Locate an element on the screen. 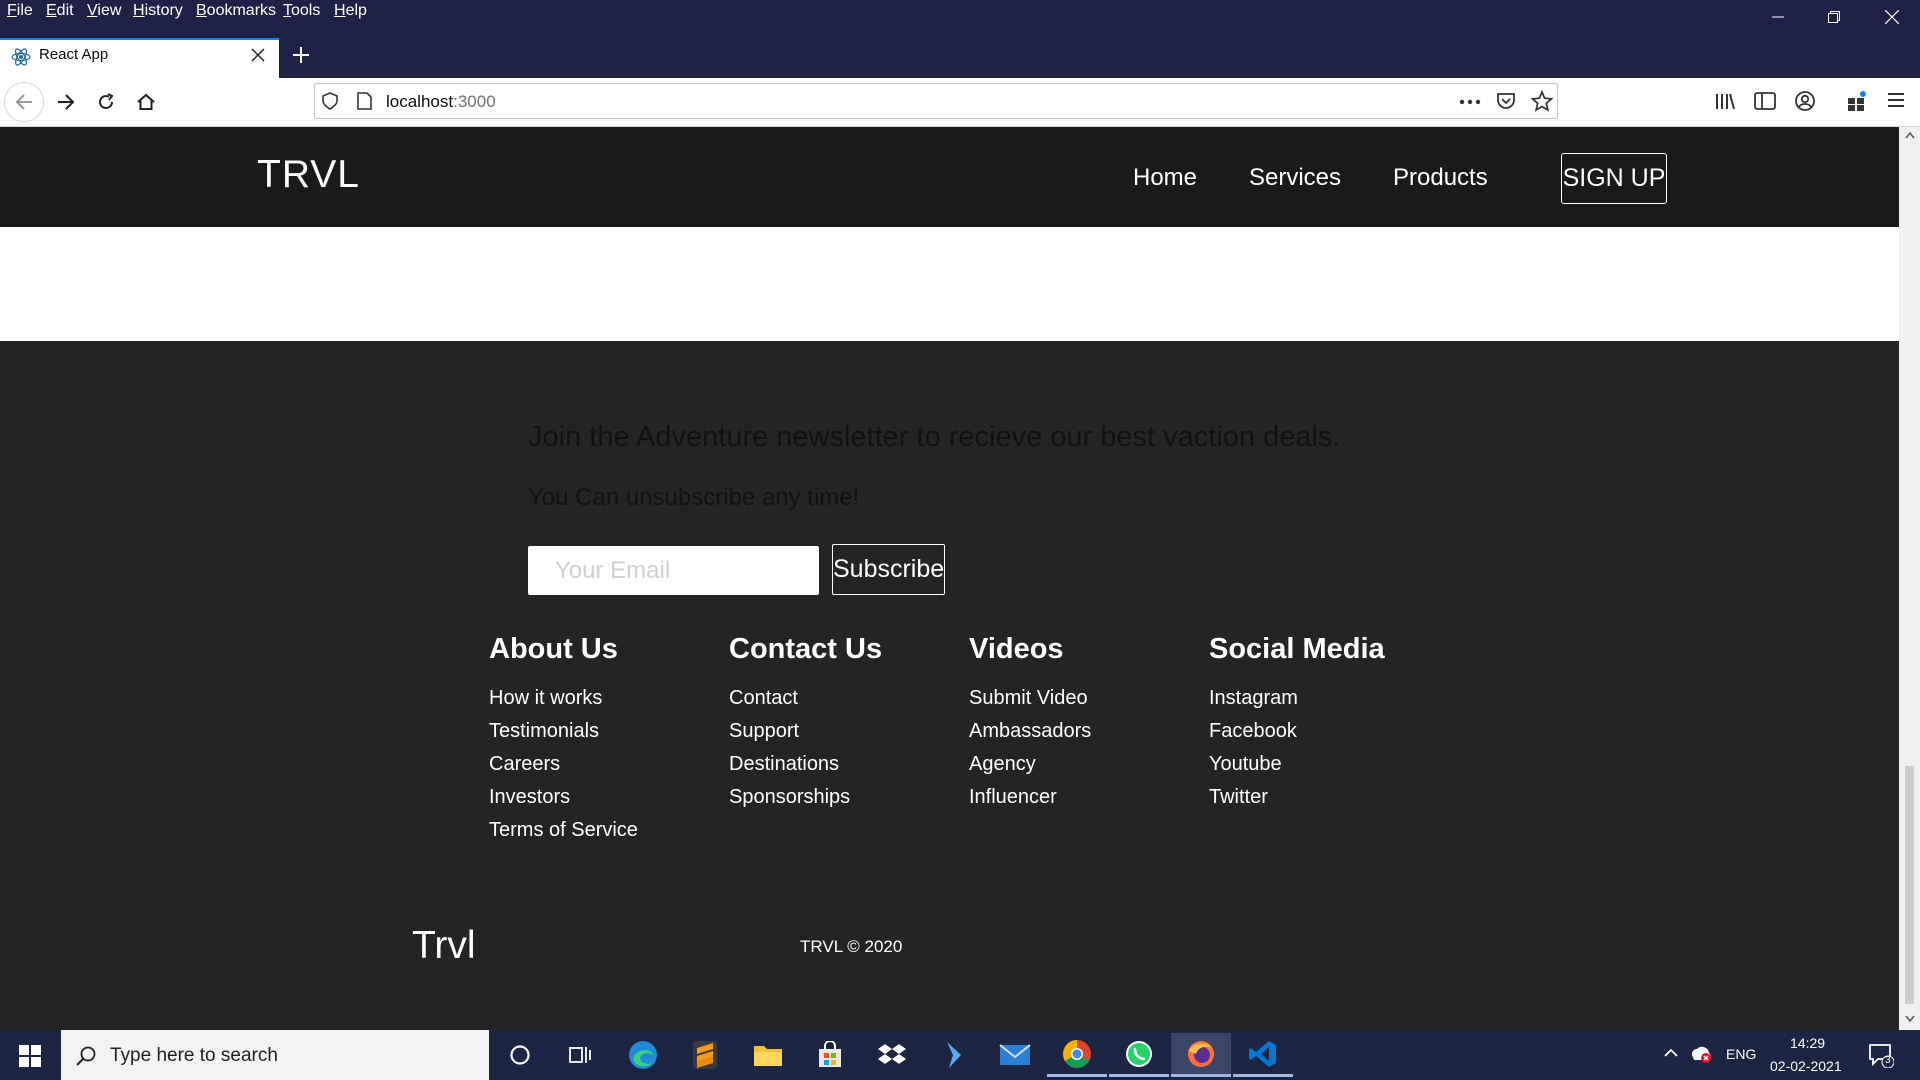  menu-file: File is located at coordinates (20, 11).